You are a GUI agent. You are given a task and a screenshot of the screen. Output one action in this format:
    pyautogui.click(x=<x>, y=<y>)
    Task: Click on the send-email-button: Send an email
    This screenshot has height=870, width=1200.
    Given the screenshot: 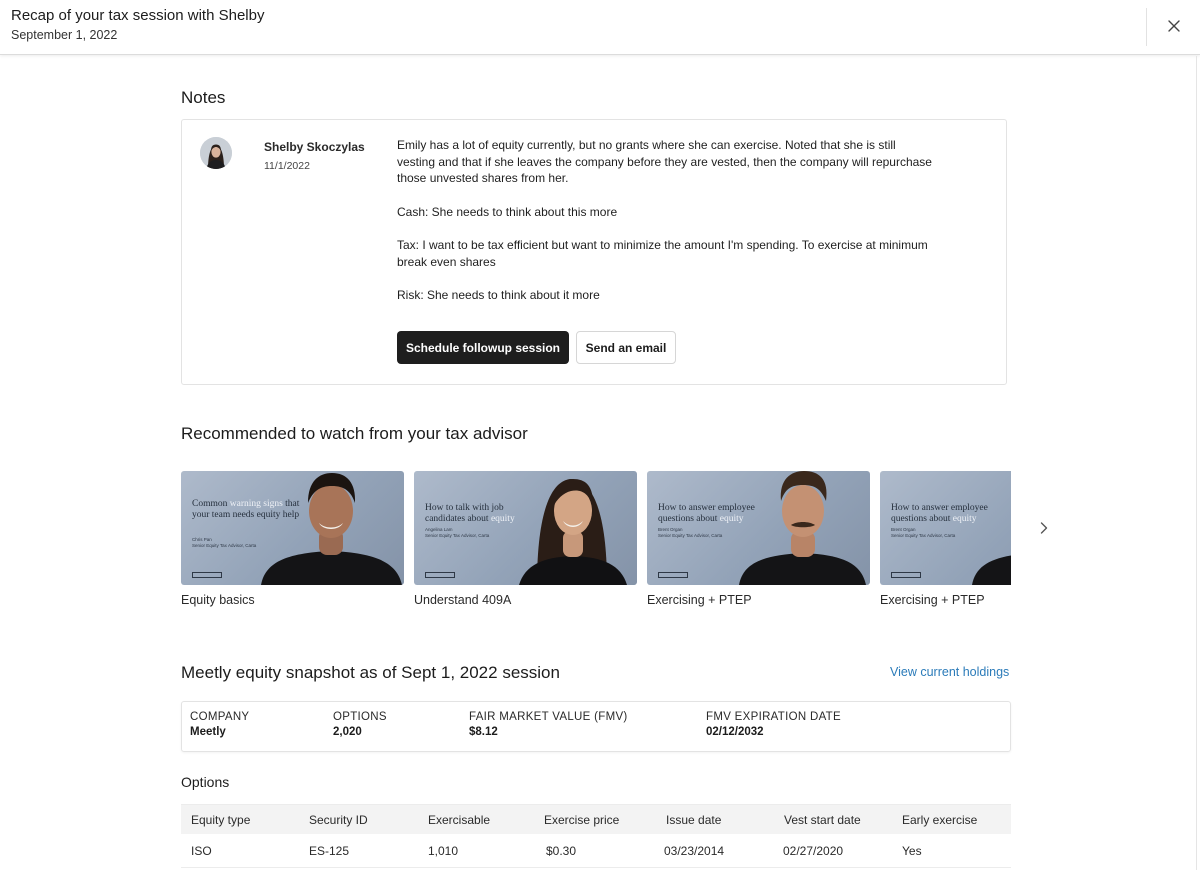 What is the action you would take?
    pyautogui.click(x=626, y=347)
    